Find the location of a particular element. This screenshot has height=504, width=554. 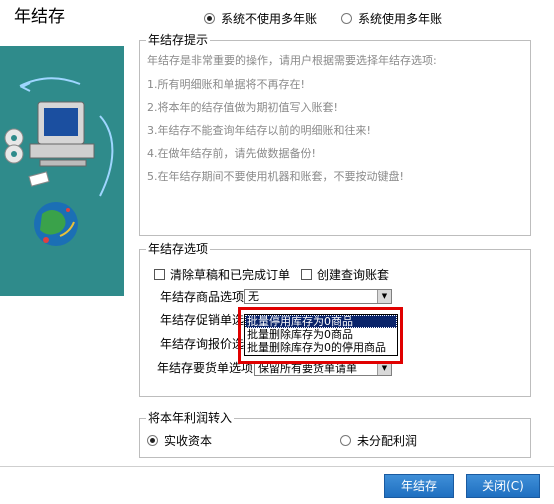

year-end-button: 年结存 is located at coordinates (419, 486).